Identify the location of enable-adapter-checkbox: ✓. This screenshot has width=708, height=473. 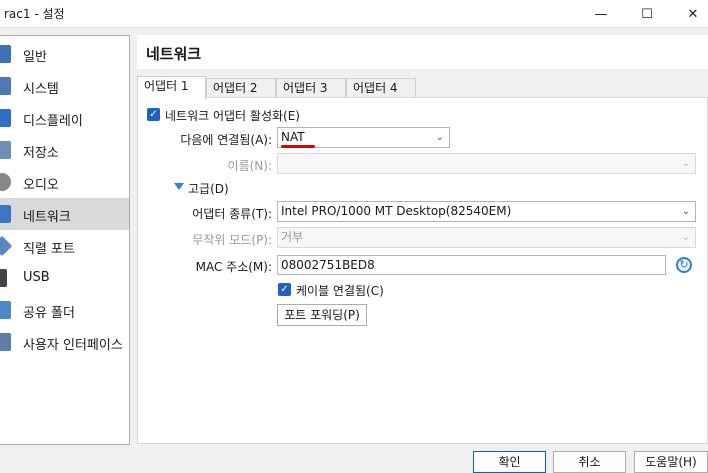
(153, 114).